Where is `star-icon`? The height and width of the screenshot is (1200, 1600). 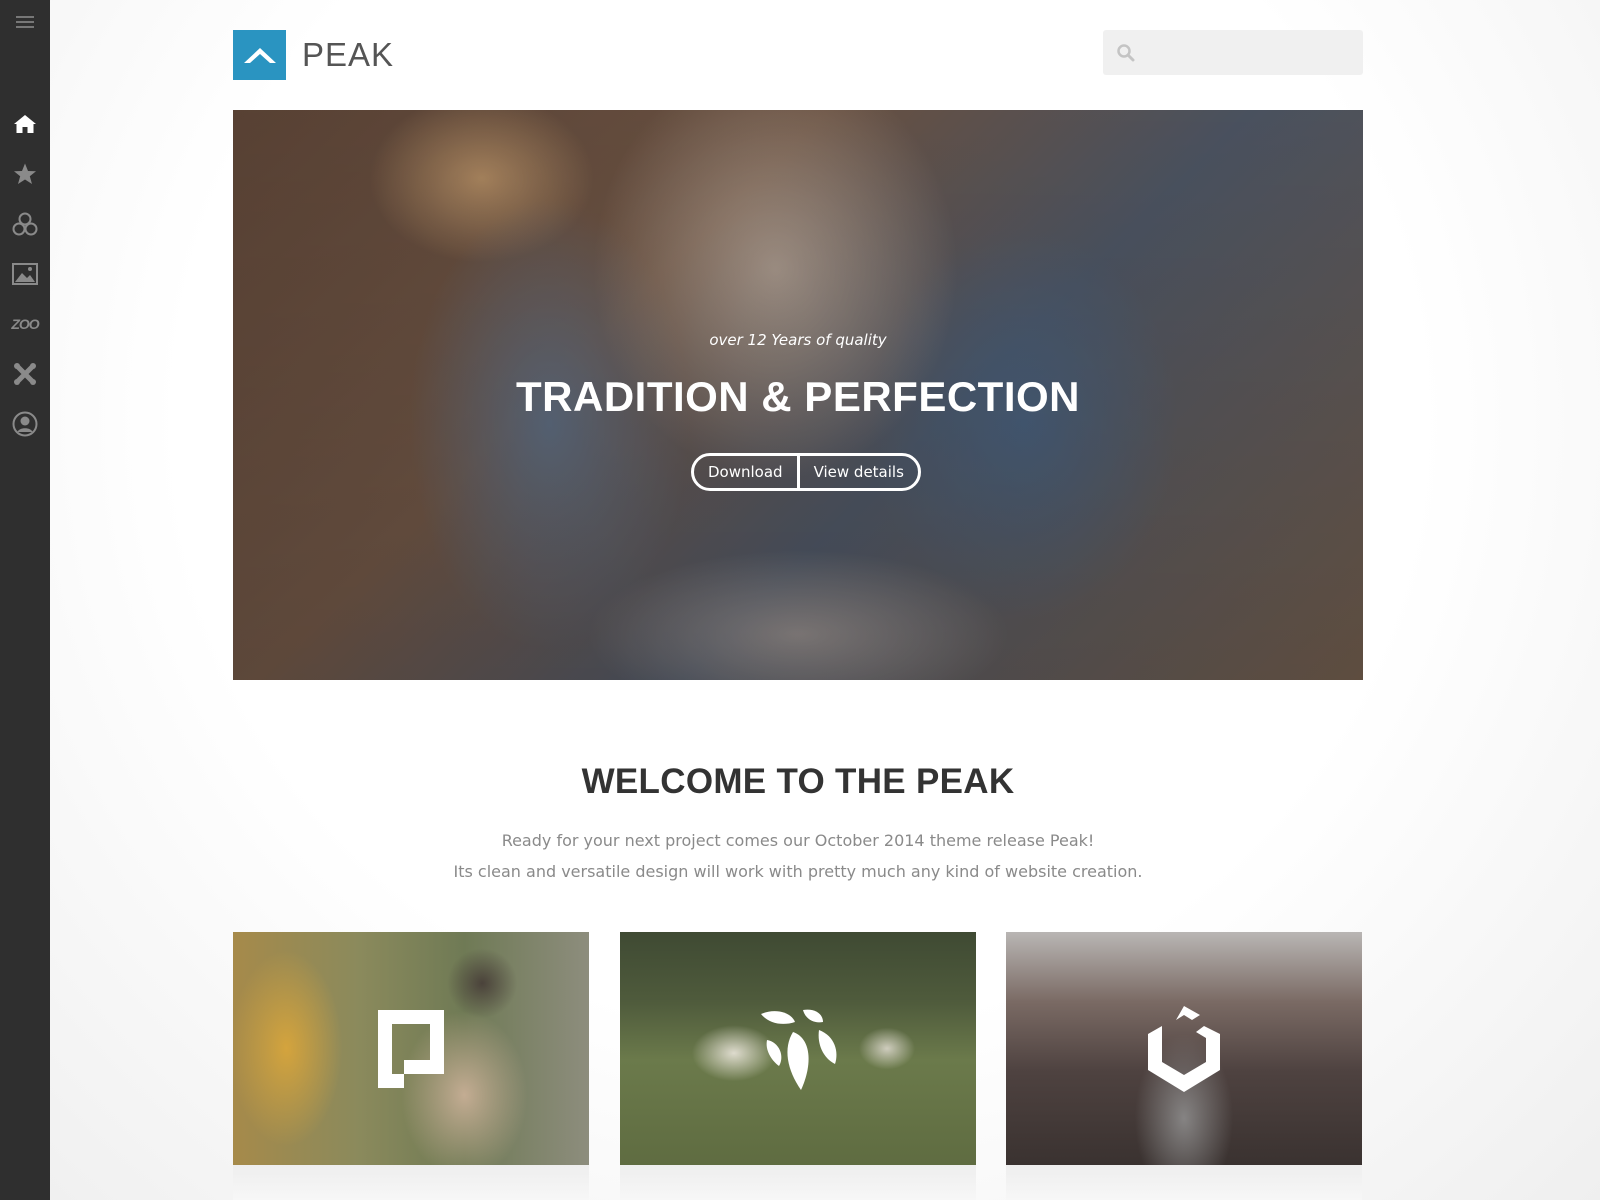
star-icon is located at coordinates (25, 173).